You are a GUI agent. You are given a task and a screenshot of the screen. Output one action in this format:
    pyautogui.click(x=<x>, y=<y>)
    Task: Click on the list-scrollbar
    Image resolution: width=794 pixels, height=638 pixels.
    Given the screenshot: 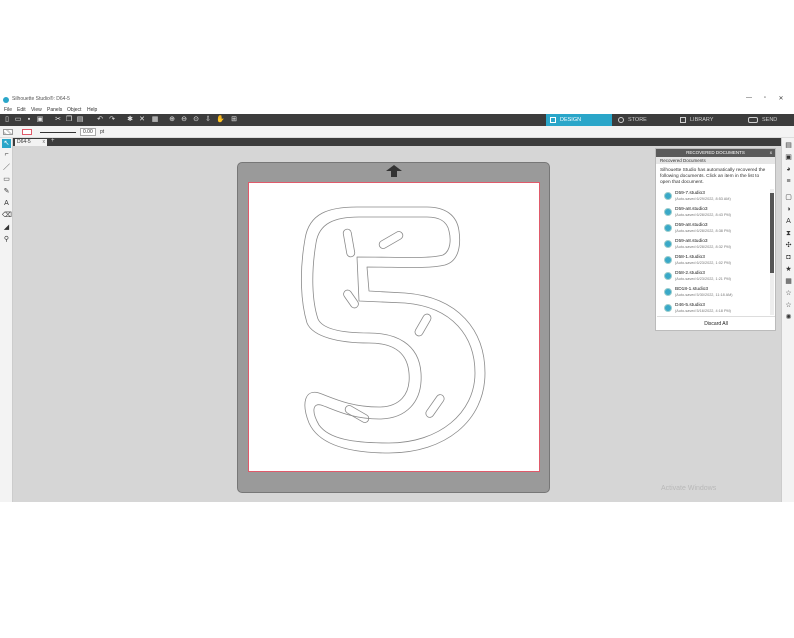 What is the action you would take?
    pyautogui.click(x=772, y=252)
    